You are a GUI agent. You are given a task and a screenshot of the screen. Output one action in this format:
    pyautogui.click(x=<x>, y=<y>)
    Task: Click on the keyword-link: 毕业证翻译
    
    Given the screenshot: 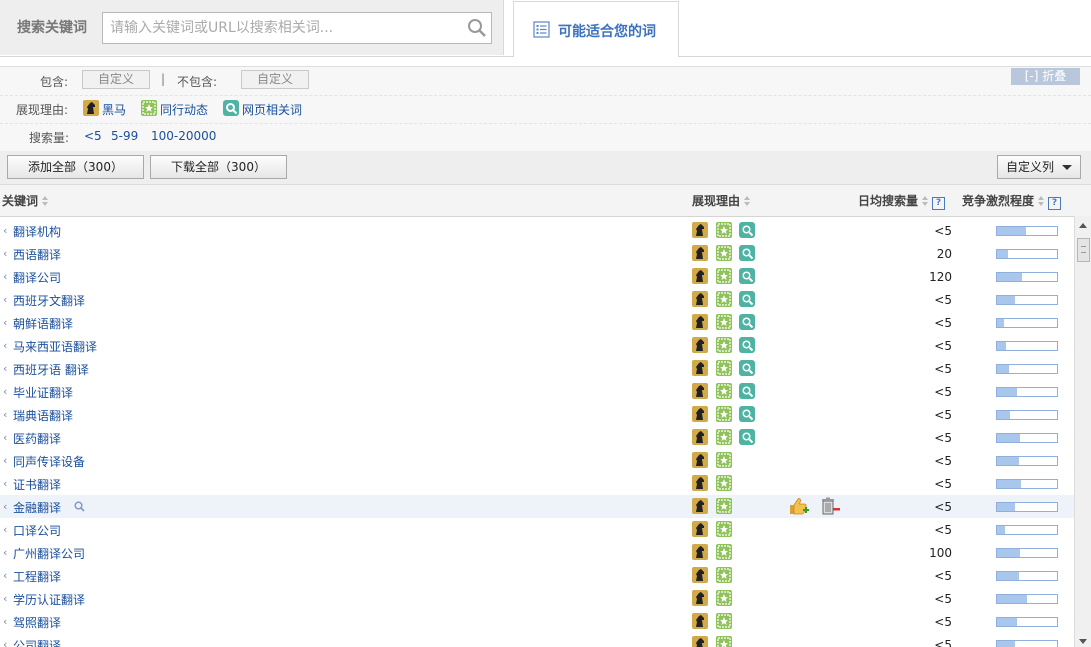 What is the action you would take?
    pyautogui.click(x=43, y=392)
    